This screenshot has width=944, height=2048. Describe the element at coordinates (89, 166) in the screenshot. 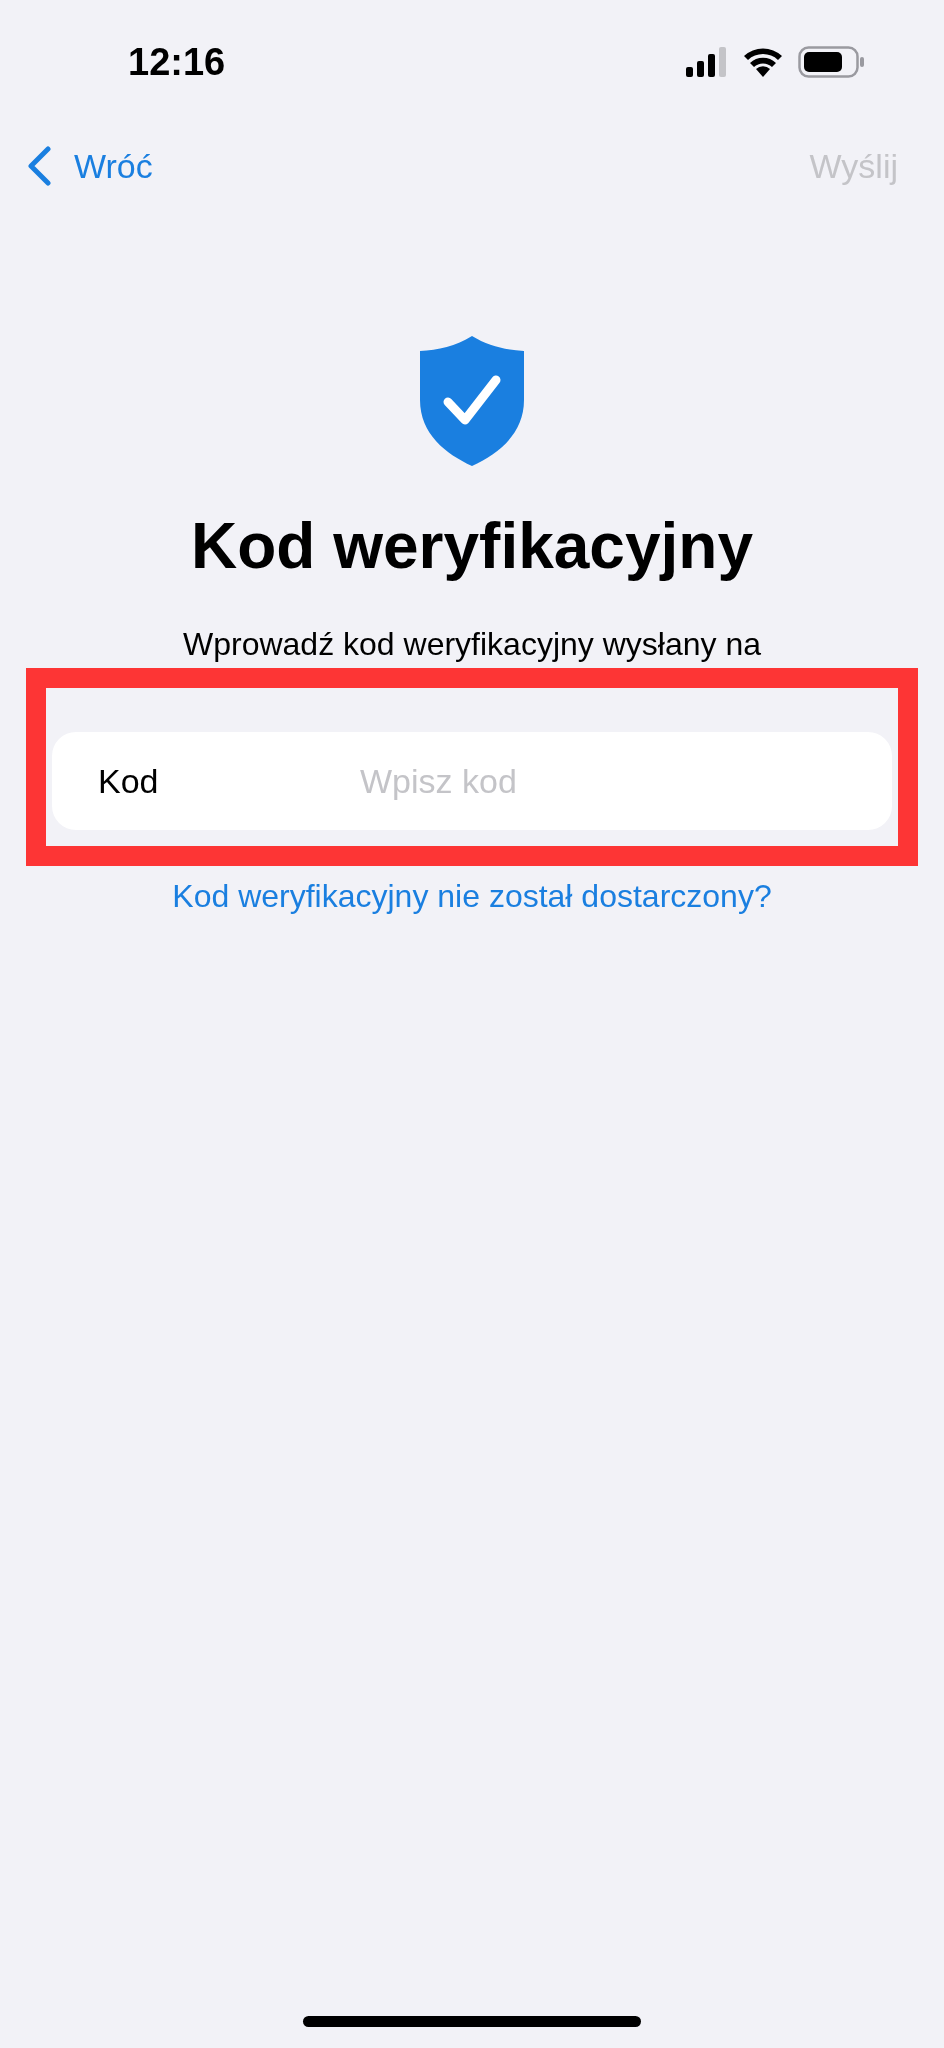

I see `back-button: Wróć` at that location.